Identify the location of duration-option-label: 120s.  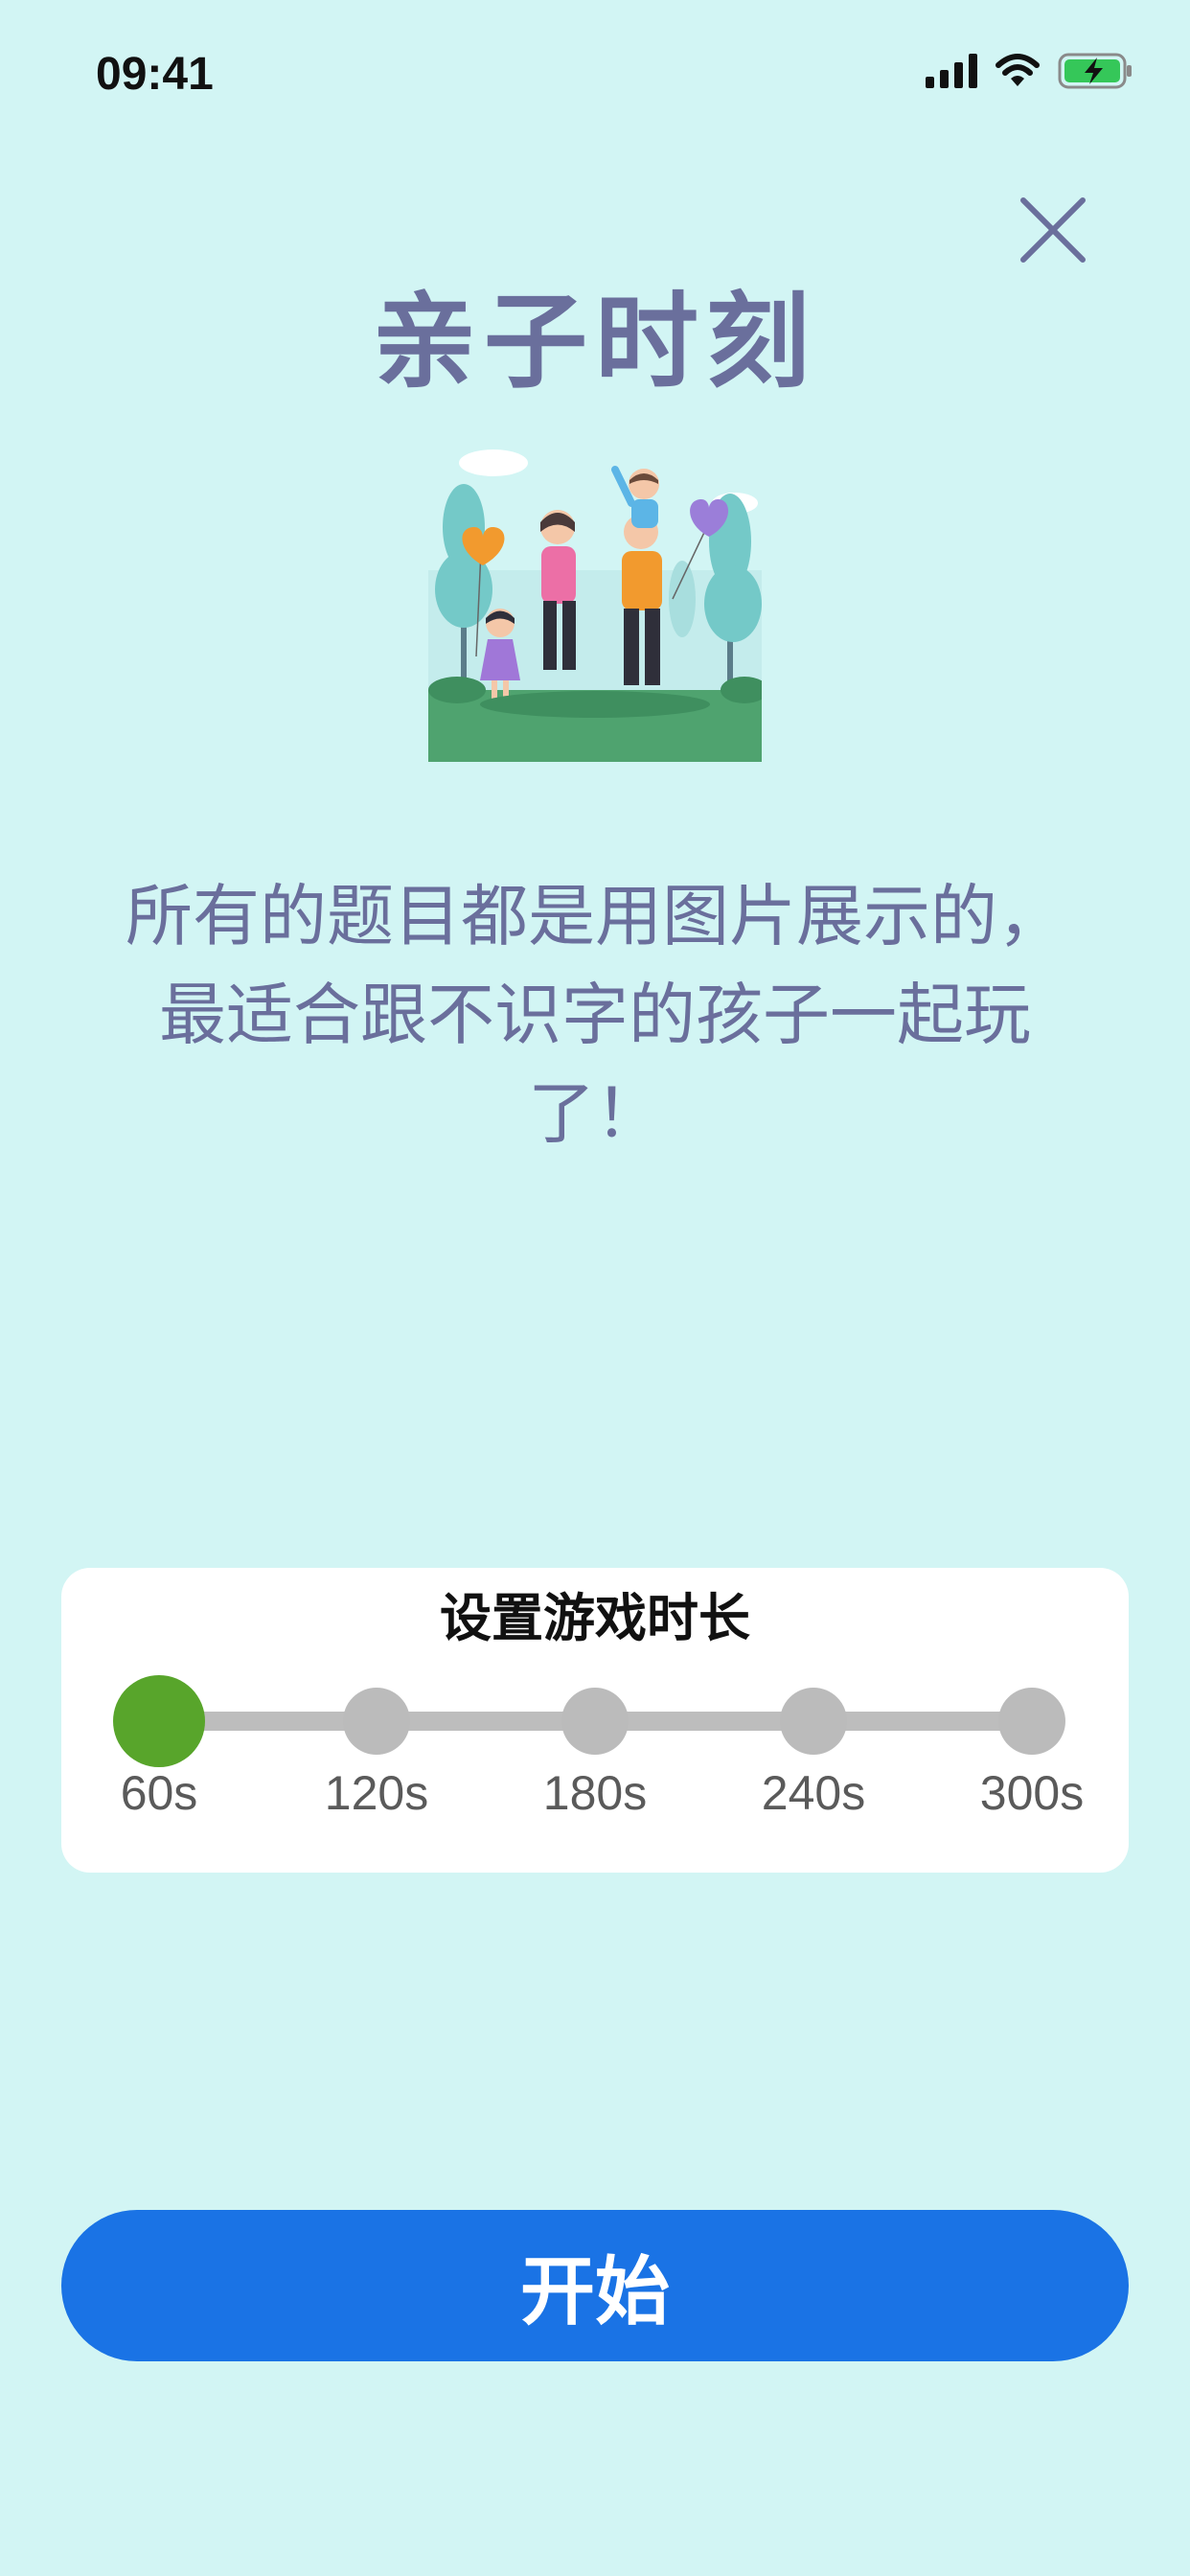
(377, 1793).